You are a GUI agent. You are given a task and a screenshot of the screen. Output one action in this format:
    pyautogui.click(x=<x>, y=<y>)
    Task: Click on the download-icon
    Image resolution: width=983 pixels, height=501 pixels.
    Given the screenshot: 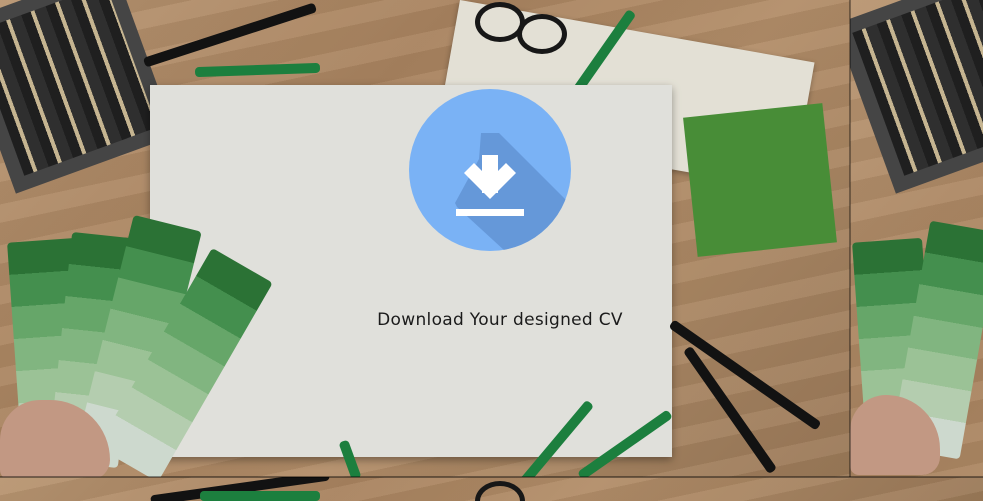 What is the action you would take?
    pyautogui.click(x=513, y=192)
    